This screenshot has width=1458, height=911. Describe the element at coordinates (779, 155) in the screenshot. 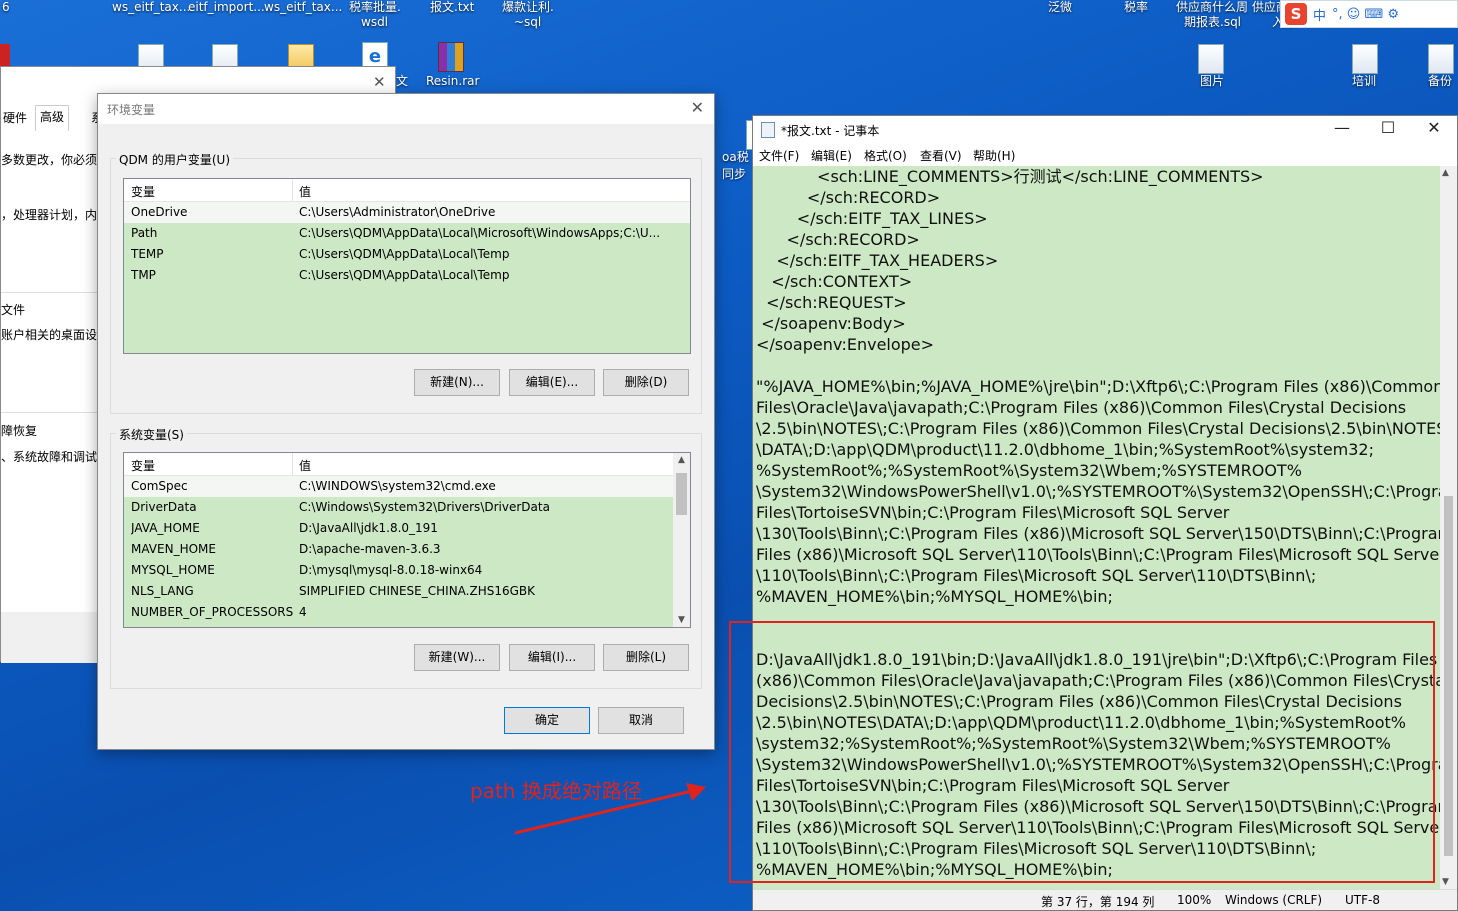

I see `menu-file: 文件(F)` at that location.